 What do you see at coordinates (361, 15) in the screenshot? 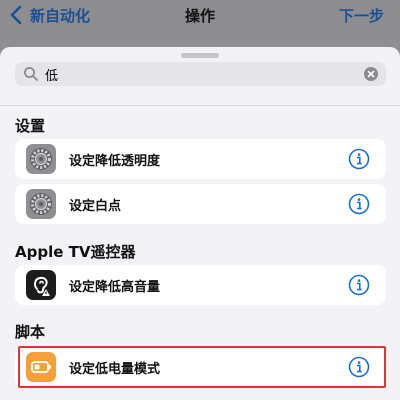
I see `next-button: 下一步` at bounding box center [361, 15].